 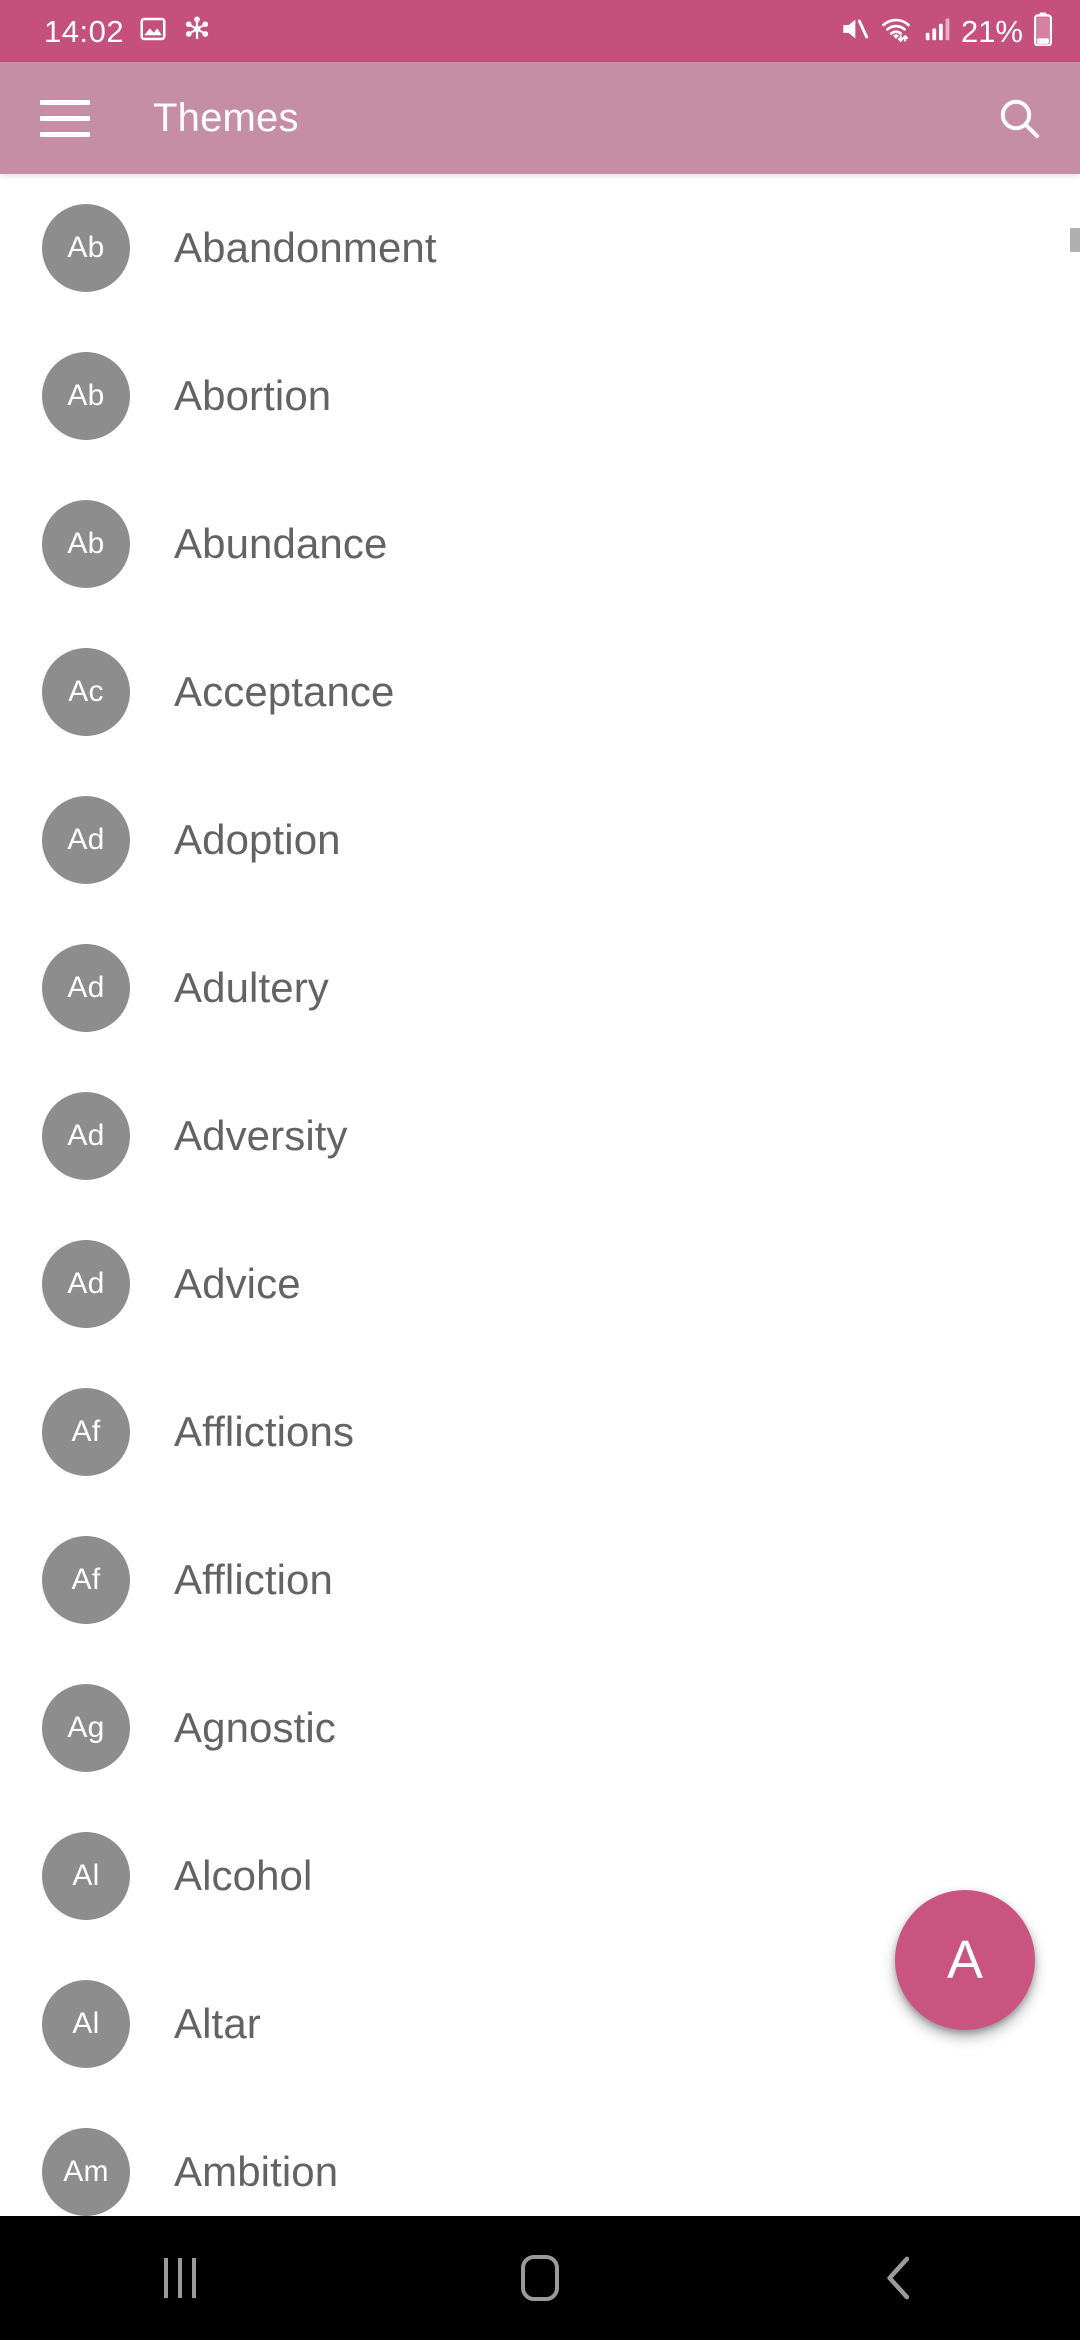 What do you see at coordinates (305, 247) in the screenshot?
I see `list-item-label: Abandonment` at bounding box center [305, 247].